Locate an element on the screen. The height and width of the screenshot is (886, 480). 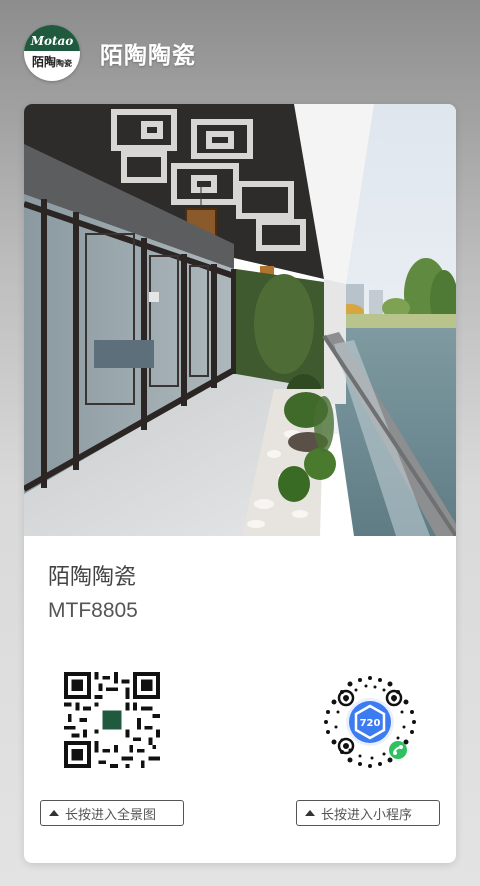
open-panorama-button: 长按进入全景图 is located at coordinates (112, 813).